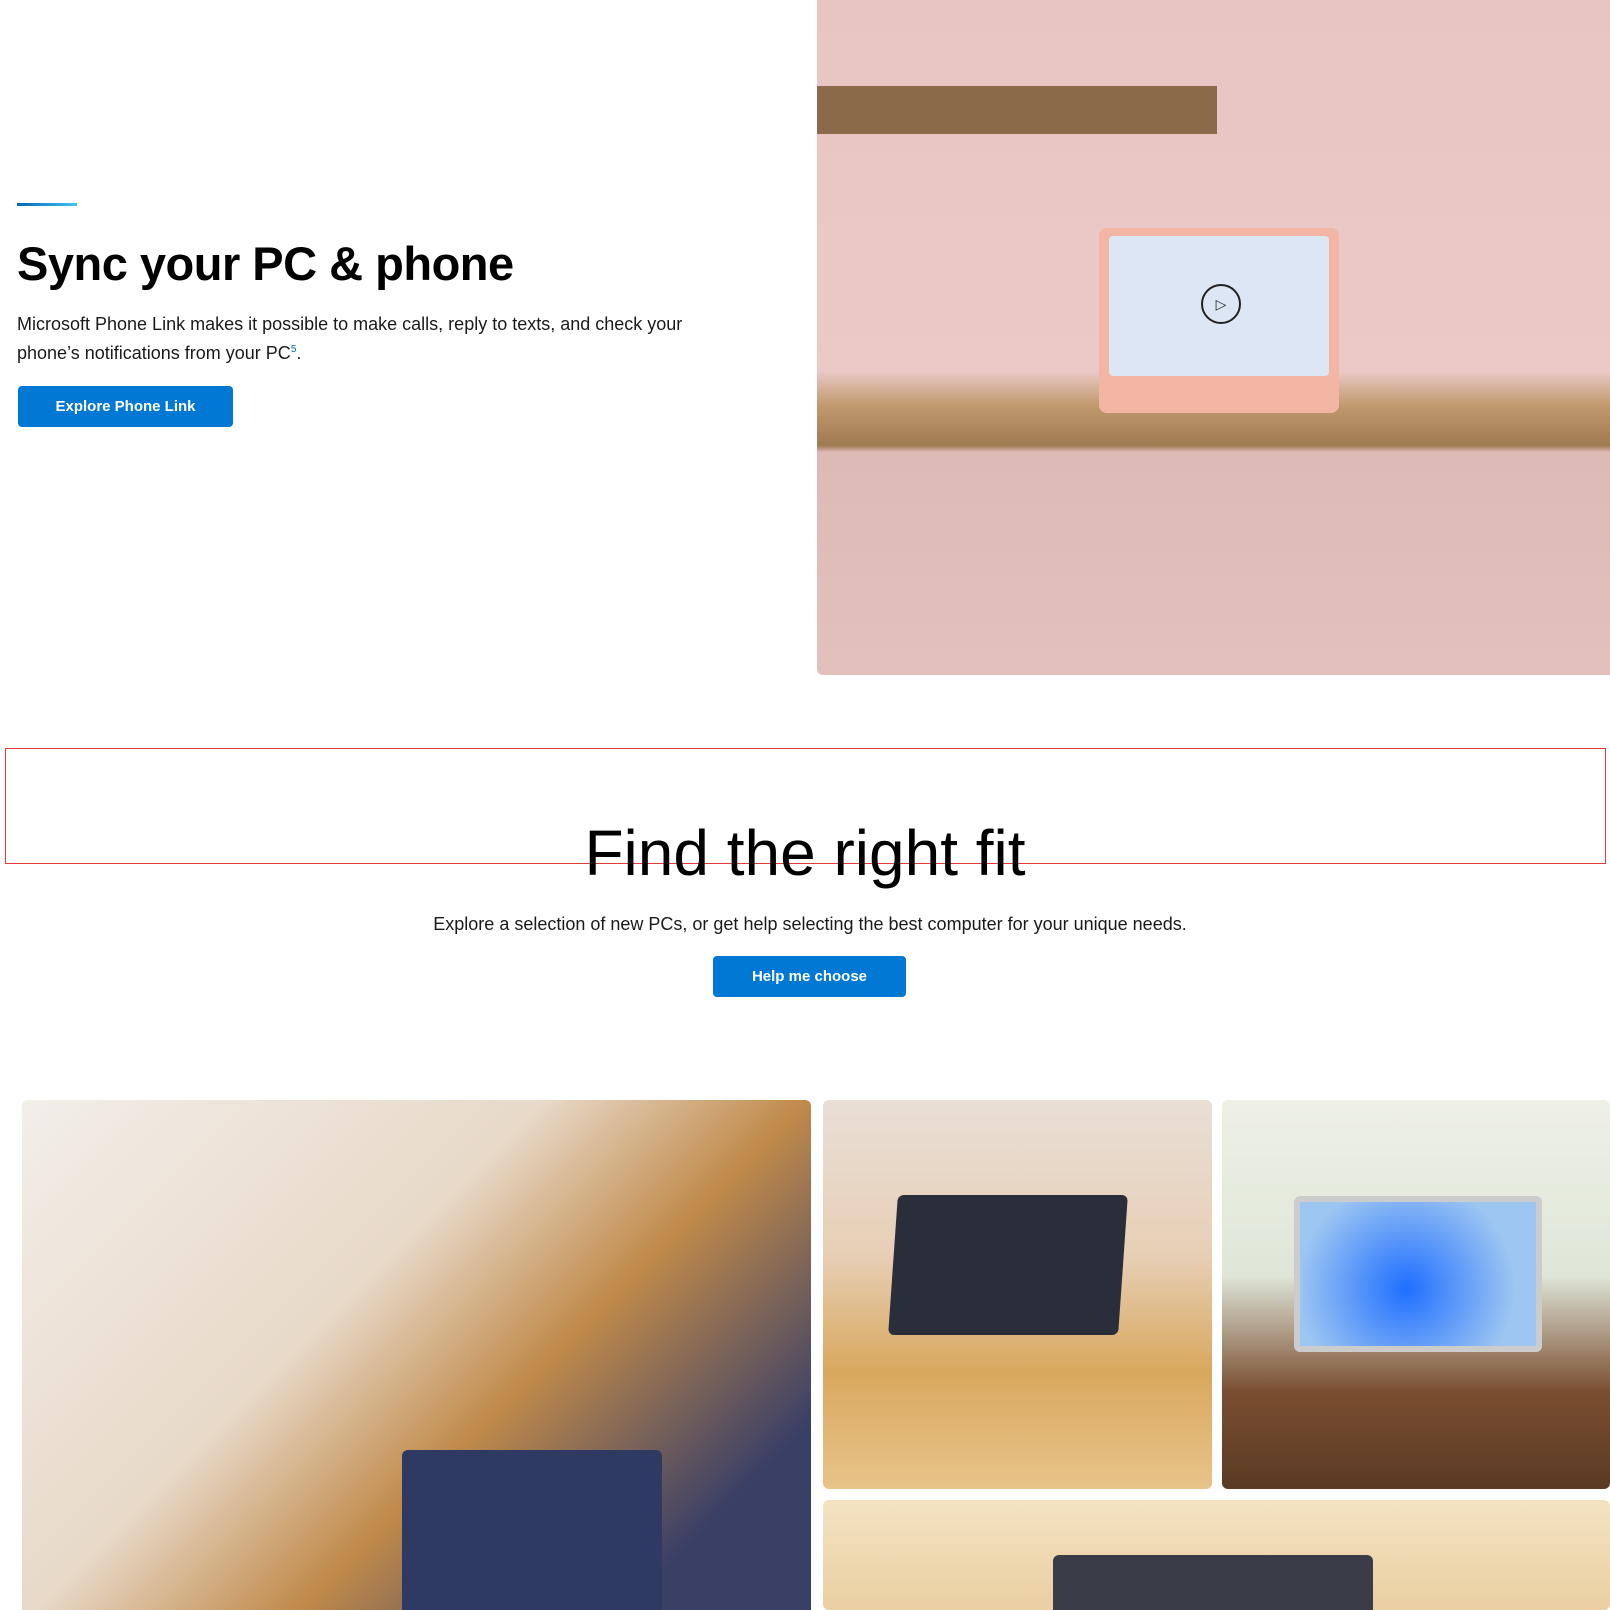 This screenshot has height=1610, width=1610. Describe the element at coordinates (1418, 1274) in the screenshot. I see `laptop-screen-detail` at that location.